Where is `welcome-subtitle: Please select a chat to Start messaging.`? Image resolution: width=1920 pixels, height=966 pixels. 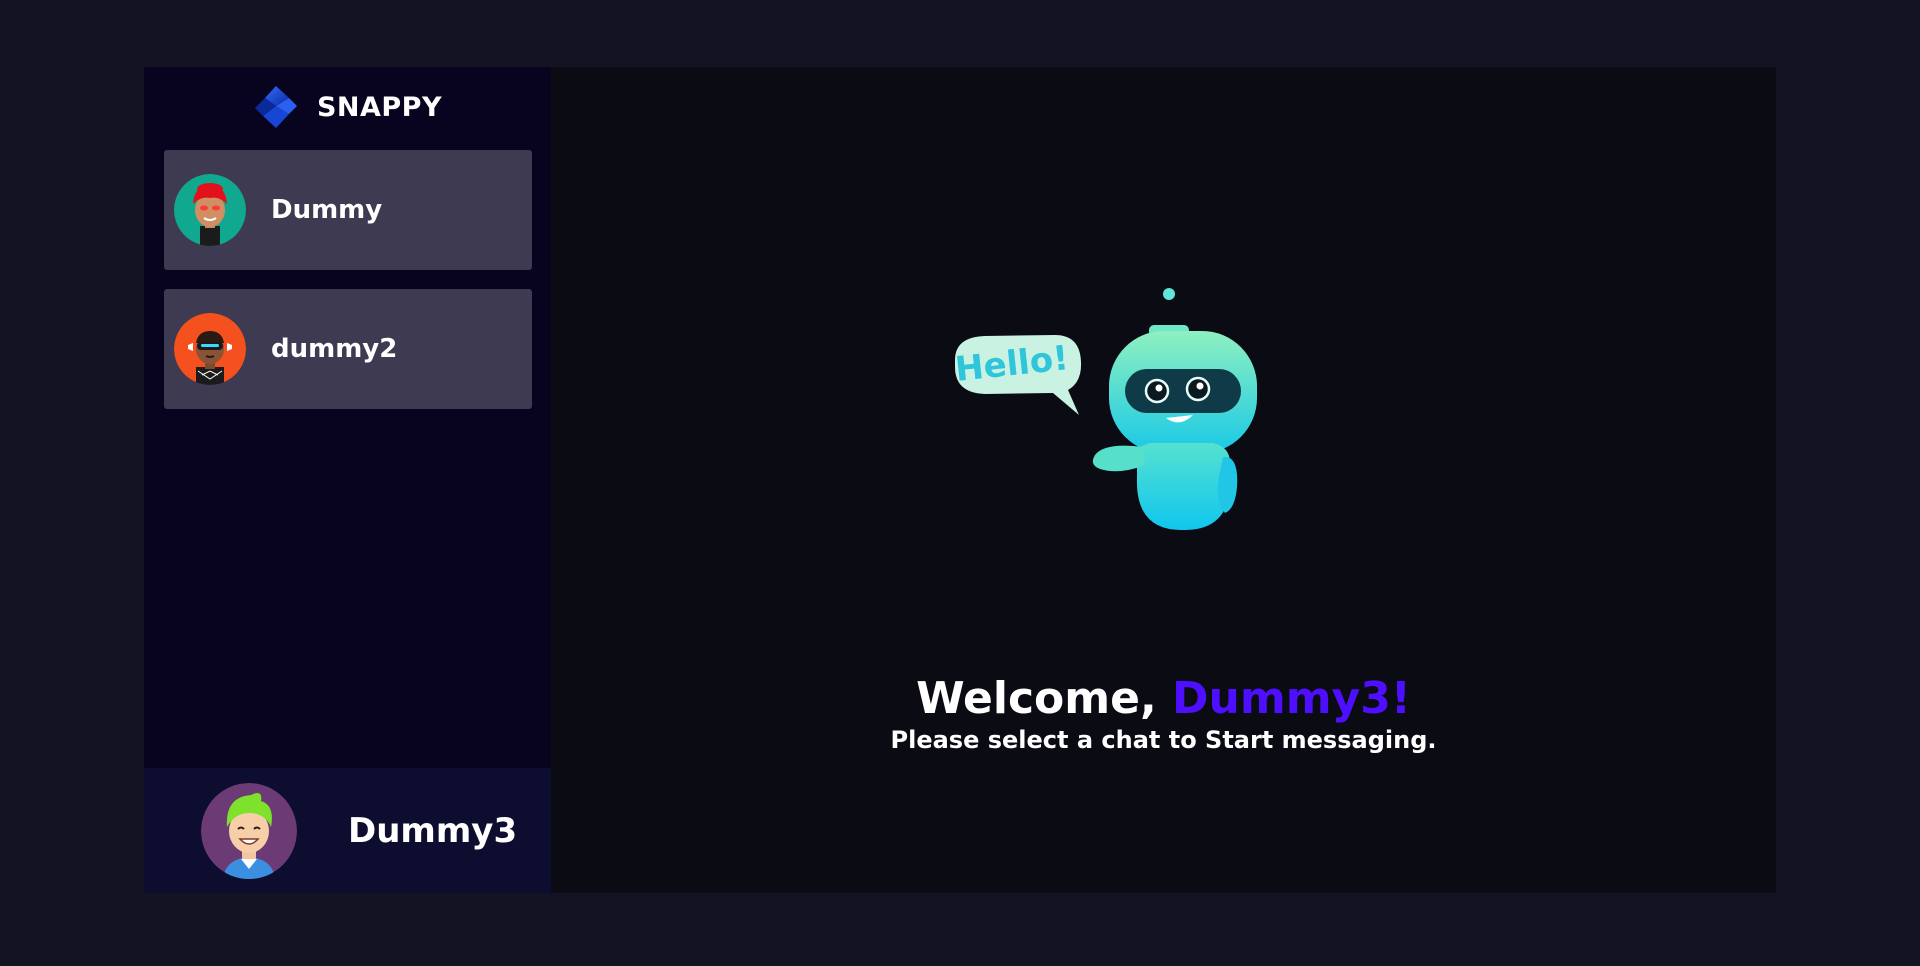 welcome-subtitle: Please select a chat to Start messaging. is located at coordinates (1163, 739).